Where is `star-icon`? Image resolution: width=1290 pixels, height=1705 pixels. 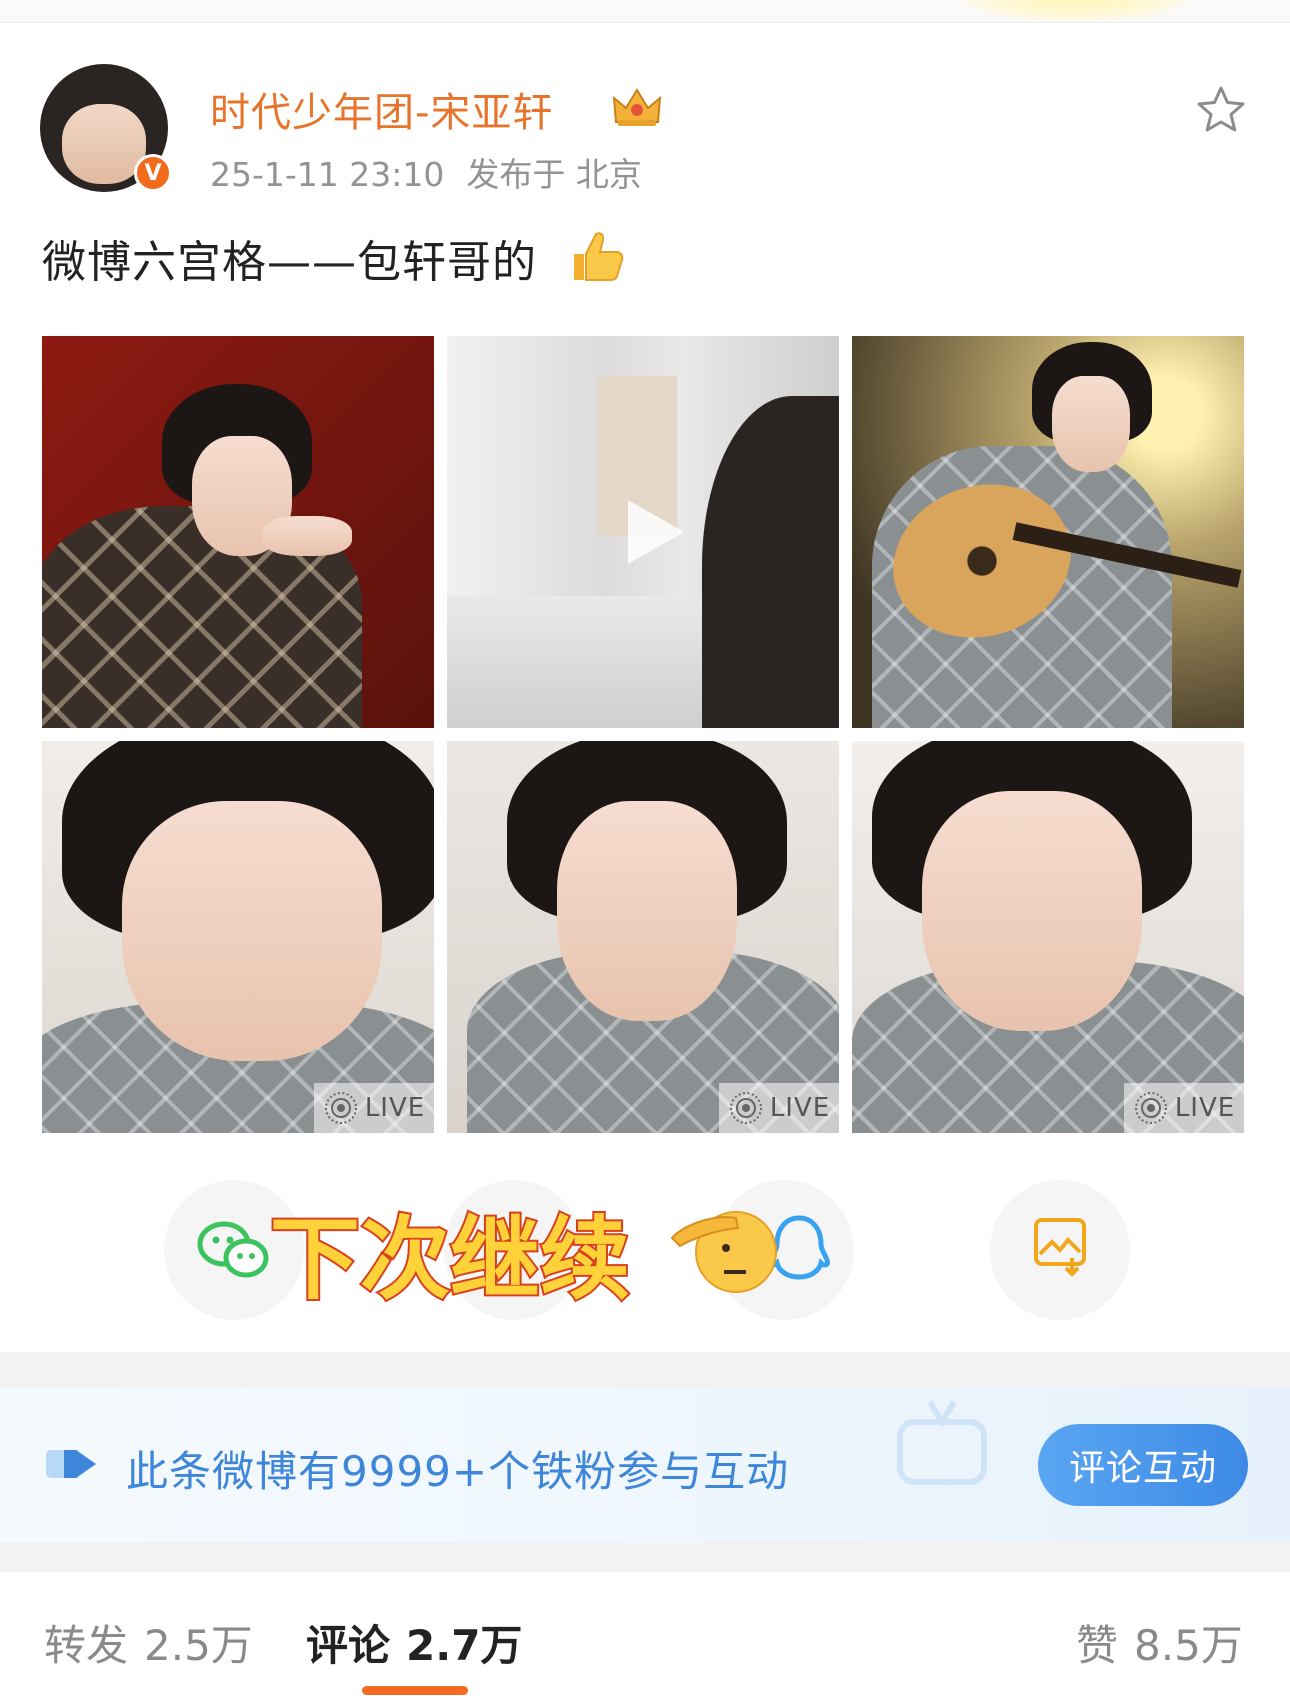 star-icon is located at coordinates (1221, 110).